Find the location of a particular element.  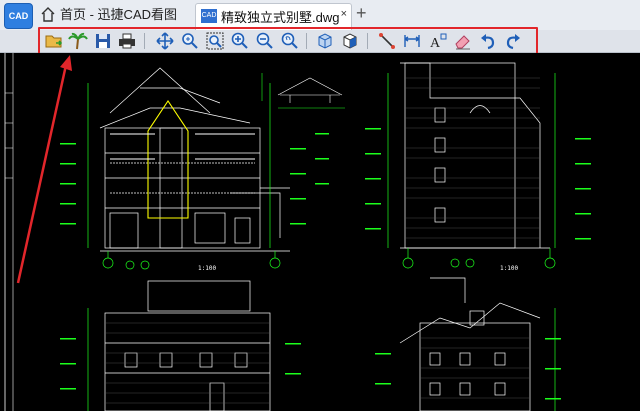

tab-home: 首页 - 迅捷CAD看图 is located at coordinates (108, 15).